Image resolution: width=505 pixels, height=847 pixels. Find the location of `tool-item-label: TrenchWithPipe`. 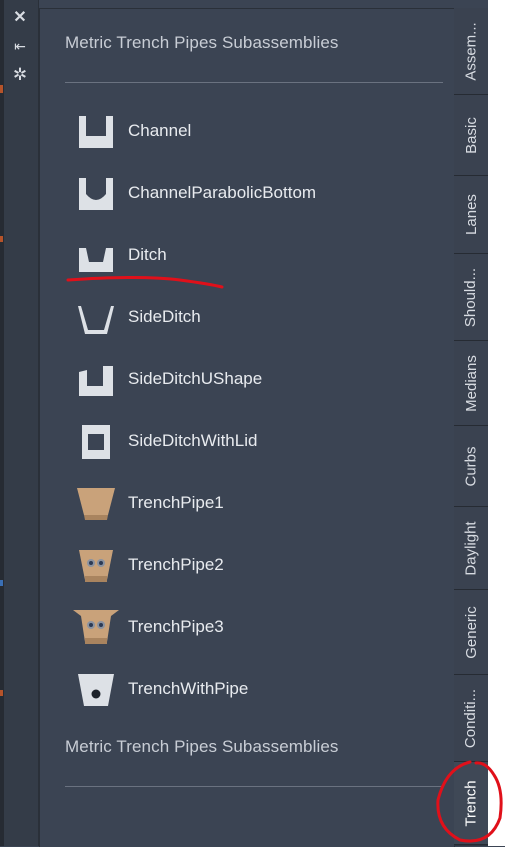

tool-item-label: TrenchWithPipe is located at coordinates (188, 688).